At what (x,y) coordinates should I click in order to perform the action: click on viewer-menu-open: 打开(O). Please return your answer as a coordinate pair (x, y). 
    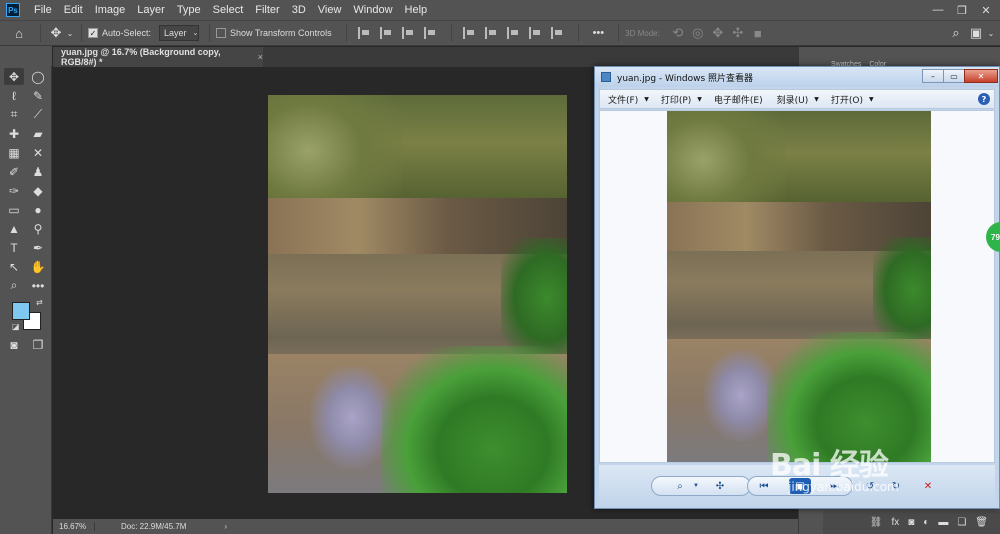
    Looking at the image, I should click on (847, 99).